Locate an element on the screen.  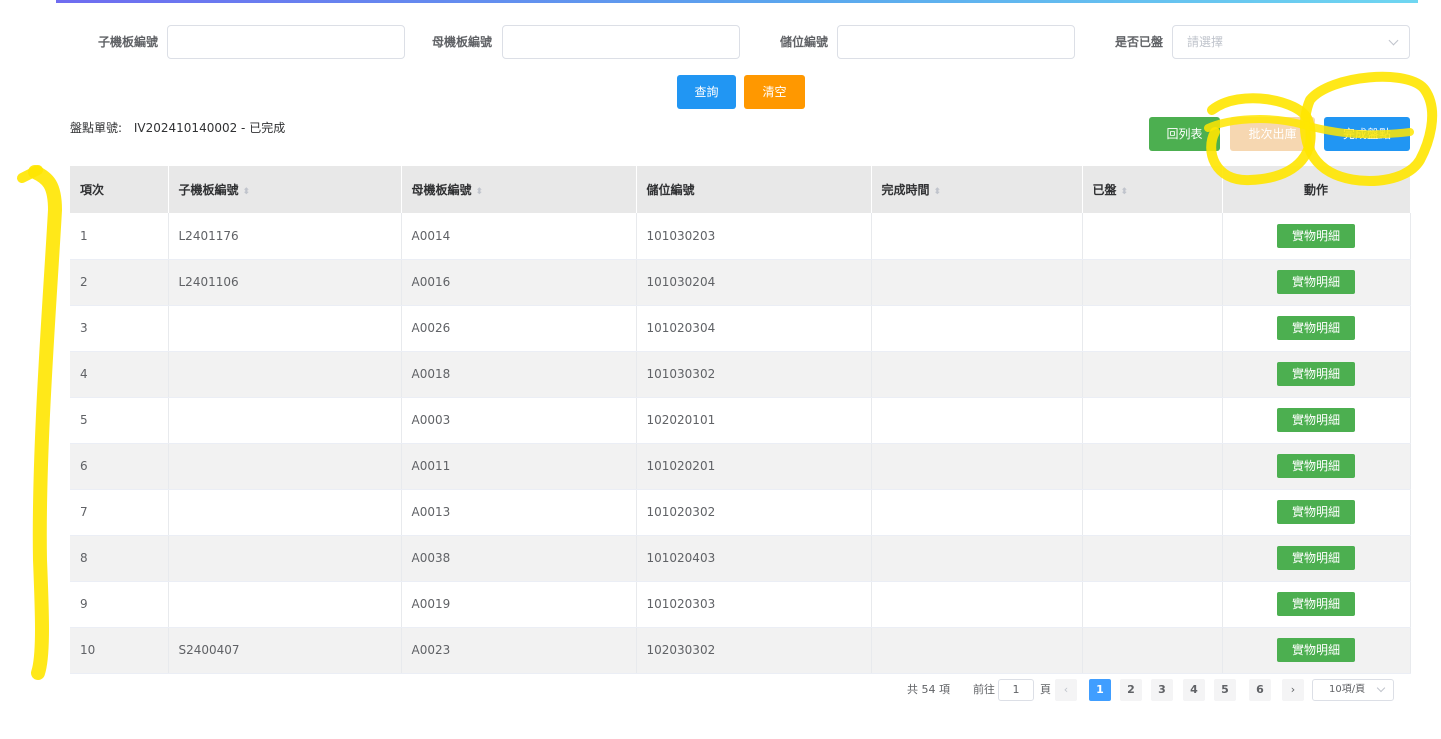
page-size-select: 10項/頁 is located at coordinates (1353, 690).